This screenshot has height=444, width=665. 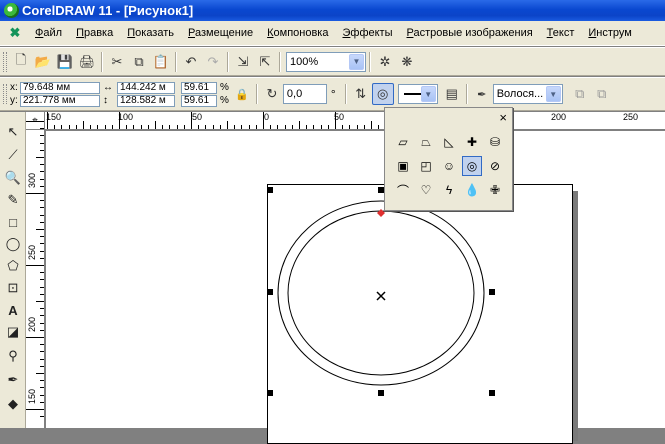 I want to click on copy-icon: ⧉, so click(x=139, y=62).